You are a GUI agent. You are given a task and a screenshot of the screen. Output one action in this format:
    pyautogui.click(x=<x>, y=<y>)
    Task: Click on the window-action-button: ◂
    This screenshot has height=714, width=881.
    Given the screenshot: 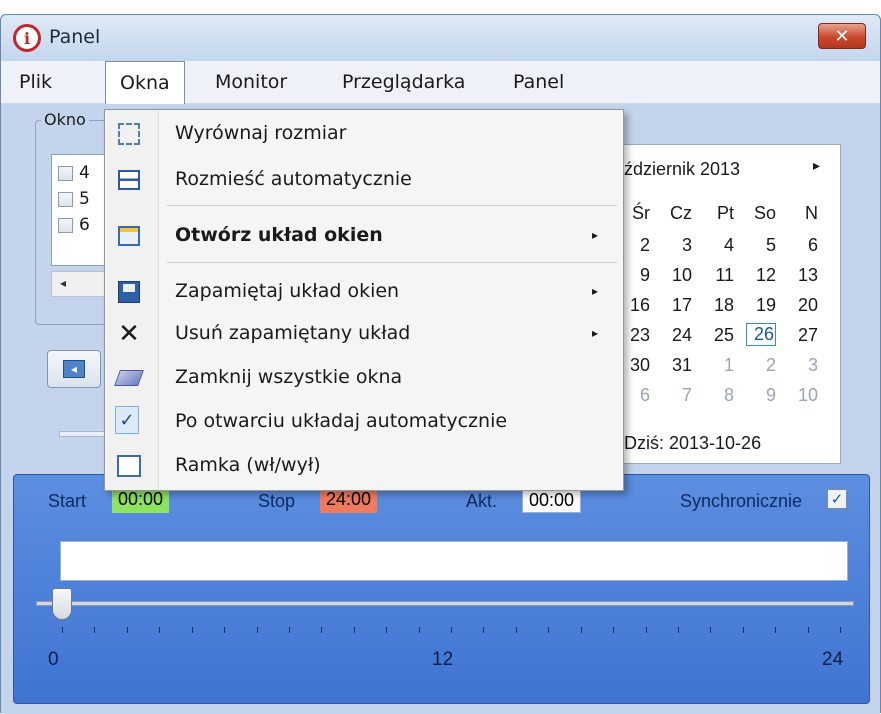 What is the action you would take?
    pyautogui.click(x=74, y=369)
    